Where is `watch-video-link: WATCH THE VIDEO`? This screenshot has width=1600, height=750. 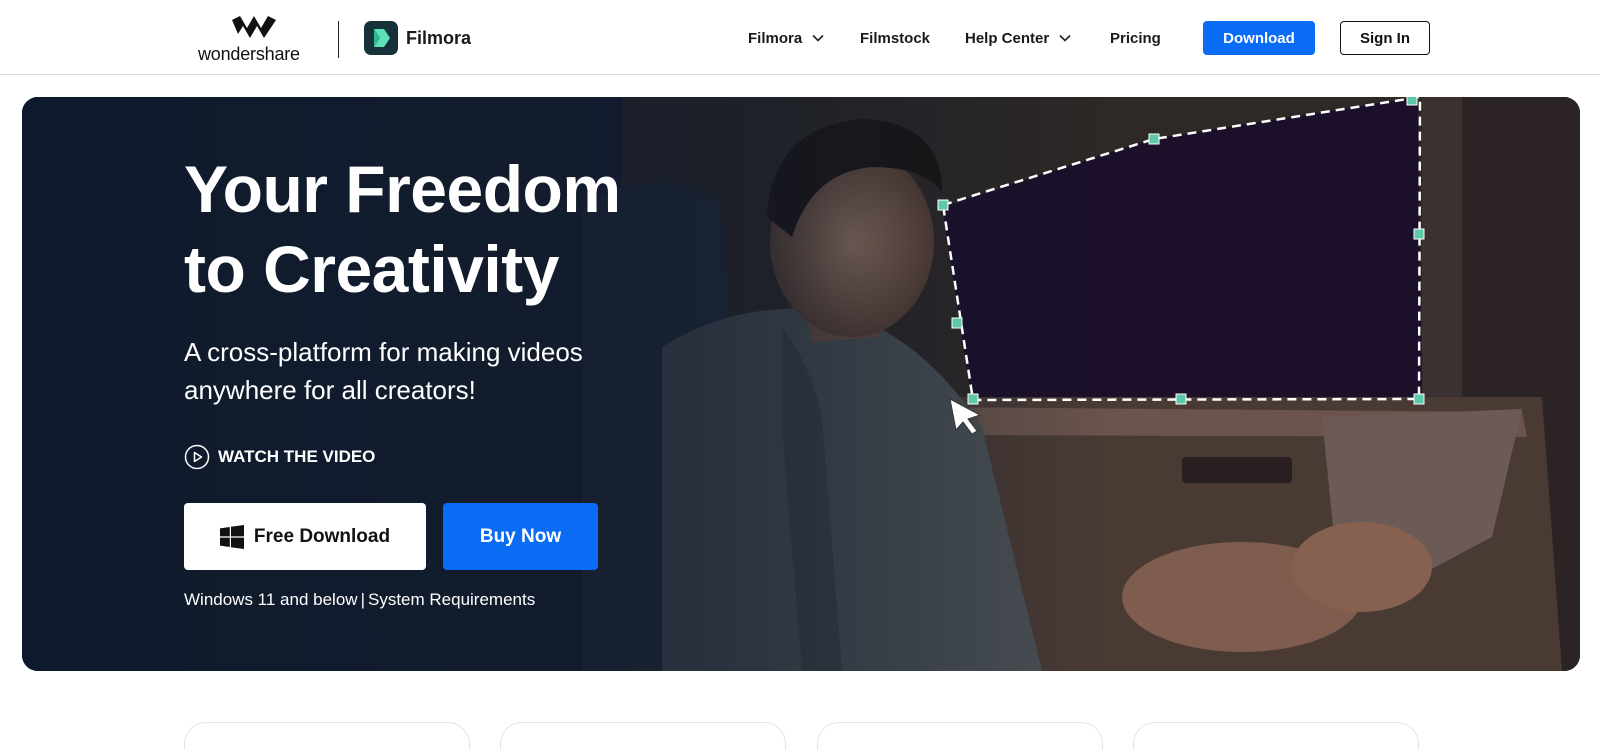 watch-video-link: WATCH THE VIDEO is located at coordinates (279, 457).